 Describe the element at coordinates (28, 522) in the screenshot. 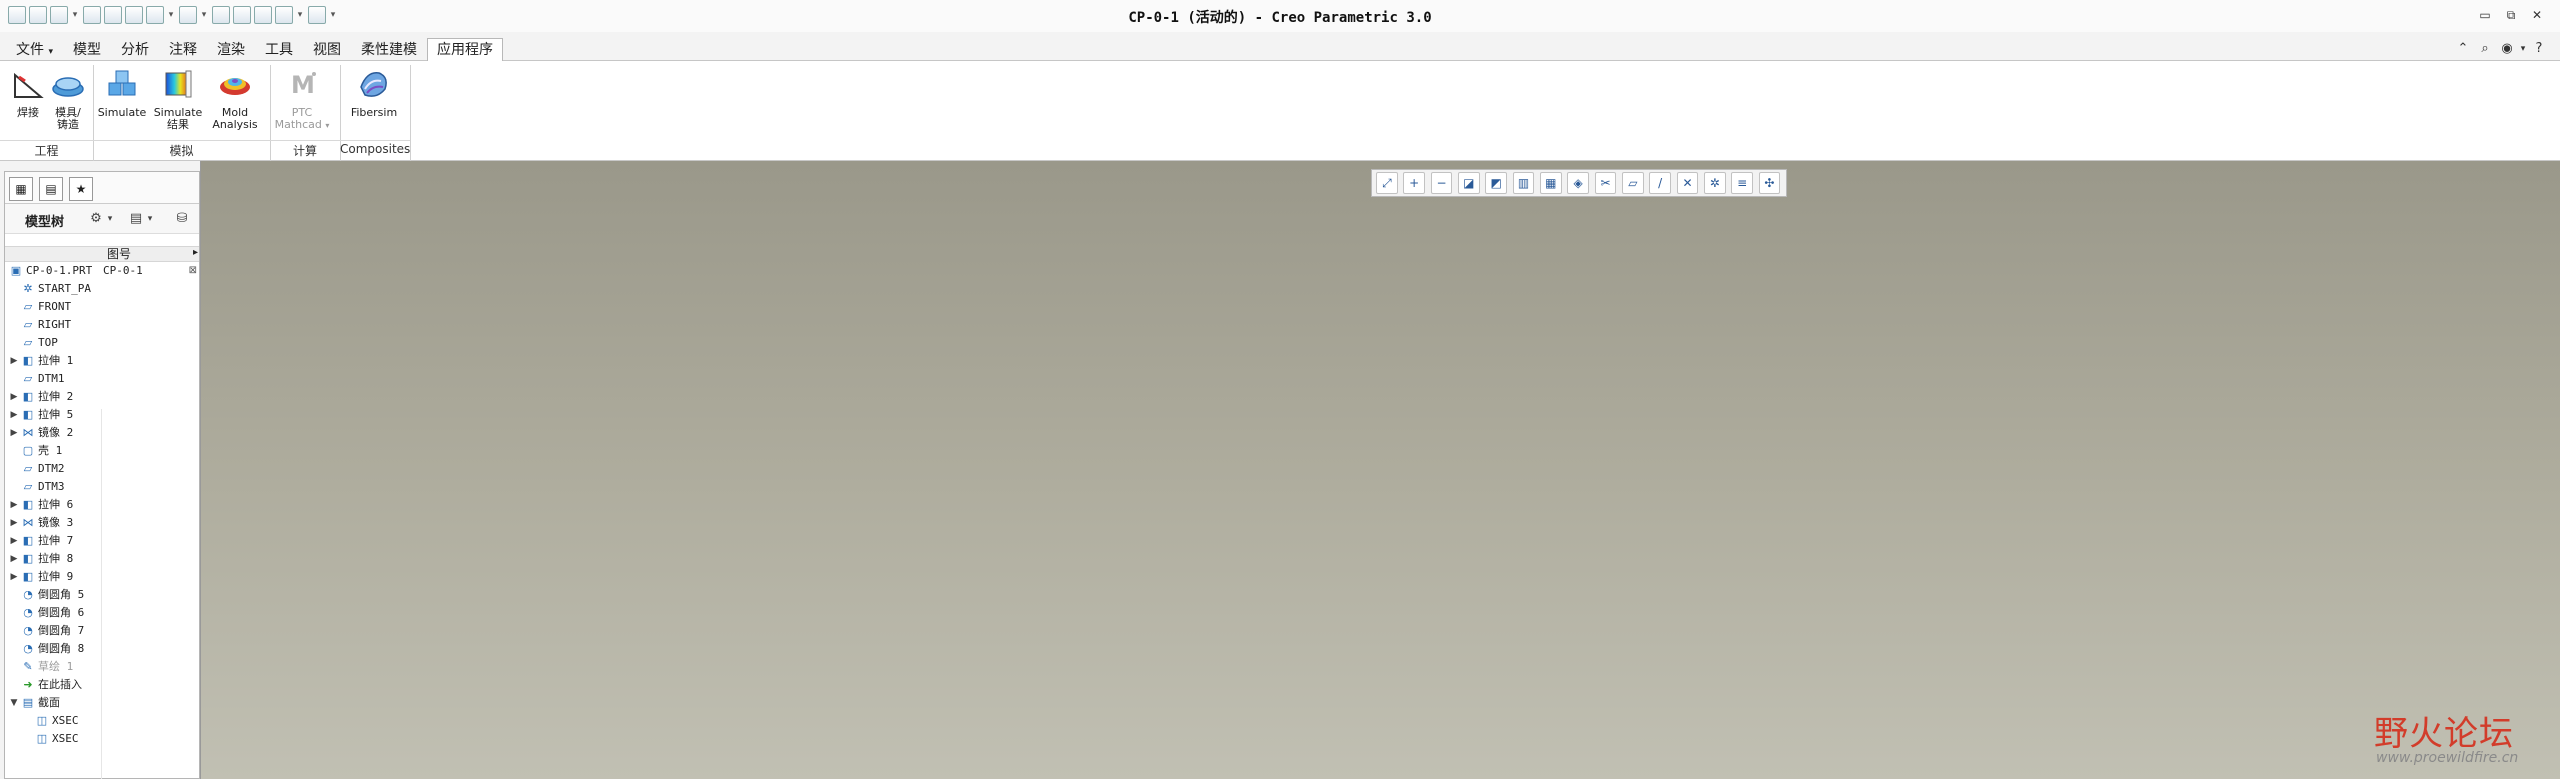

I see `mirror-icon: ⋈` at that location.